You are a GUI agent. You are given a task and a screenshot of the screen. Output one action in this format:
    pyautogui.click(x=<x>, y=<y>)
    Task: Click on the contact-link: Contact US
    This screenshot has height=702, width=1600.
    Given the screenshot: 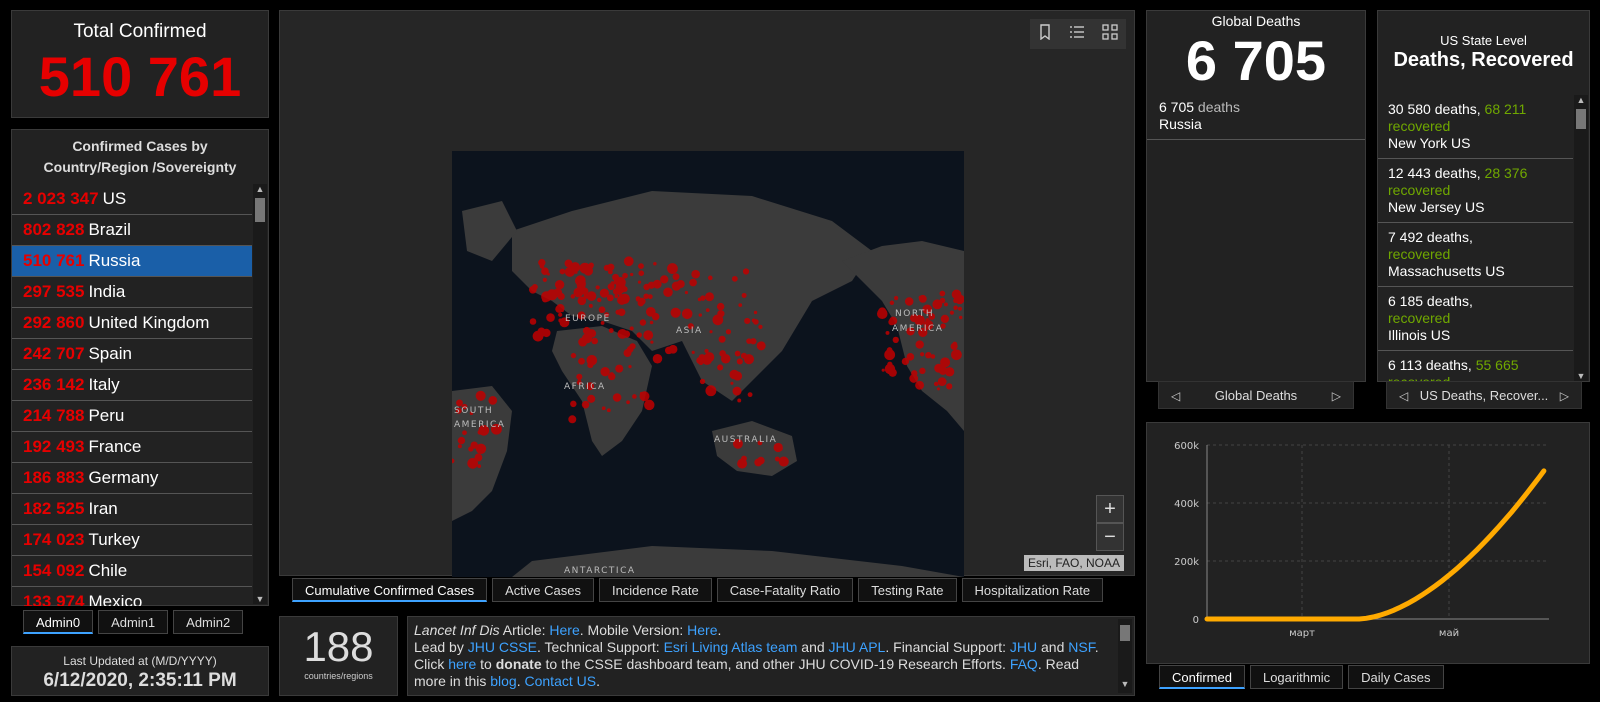 What is the action you would take?
    pyautogui.click(x=561, y=681)
    